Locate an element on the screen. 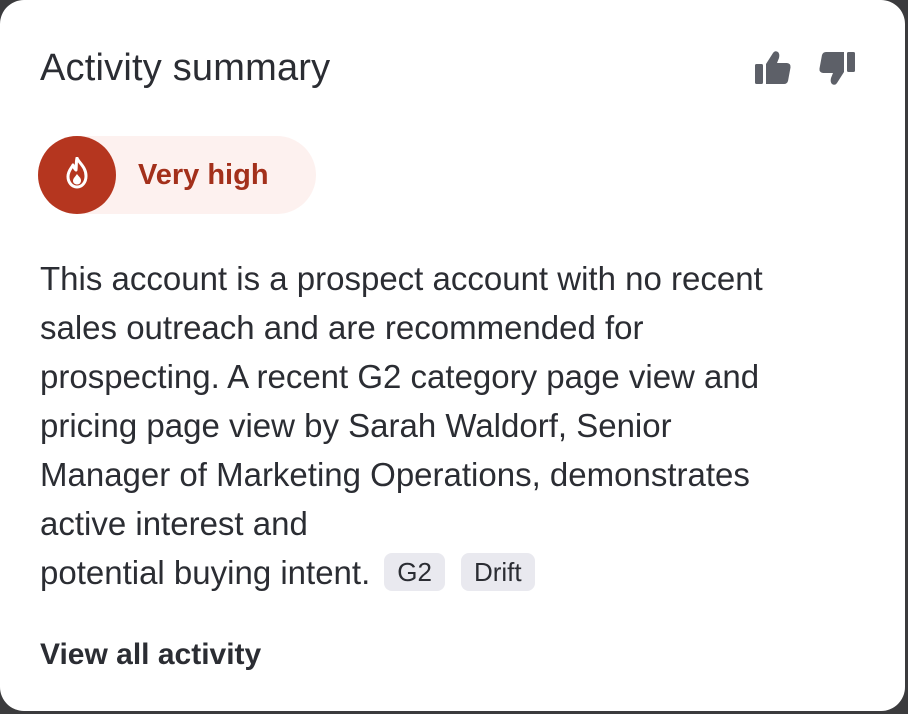 This screenshot has height=714, width=908. summary-last-line: potential buying intent. G2 Drift is located at coordinates (460, 572).